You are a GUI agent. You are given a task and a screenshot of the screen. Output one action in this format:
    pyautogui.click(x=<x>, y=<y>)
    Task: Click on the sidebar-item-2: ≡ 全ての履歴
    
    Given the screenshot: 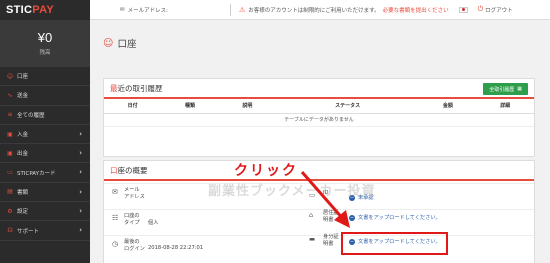 What is the action you would take?
    pyautogui.click(x=45, y=115)
    